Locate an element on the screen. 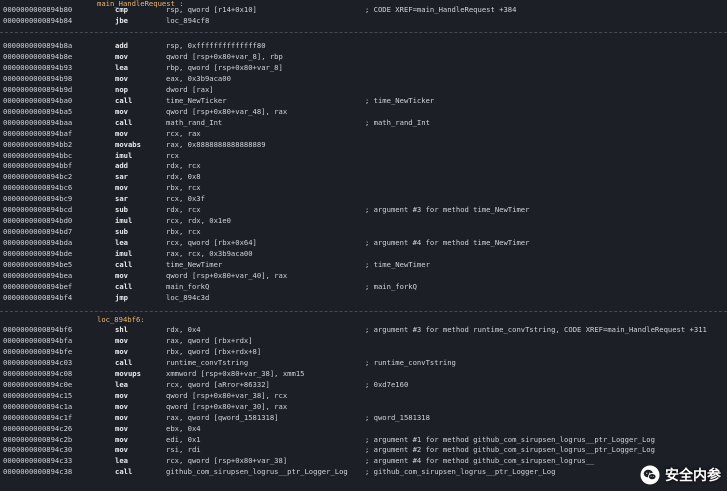 Image resolution: width=727 pixels, height=491 pixels. asm-operands: eax, 0x3b9aca00 is located at coordinates (198, 78).